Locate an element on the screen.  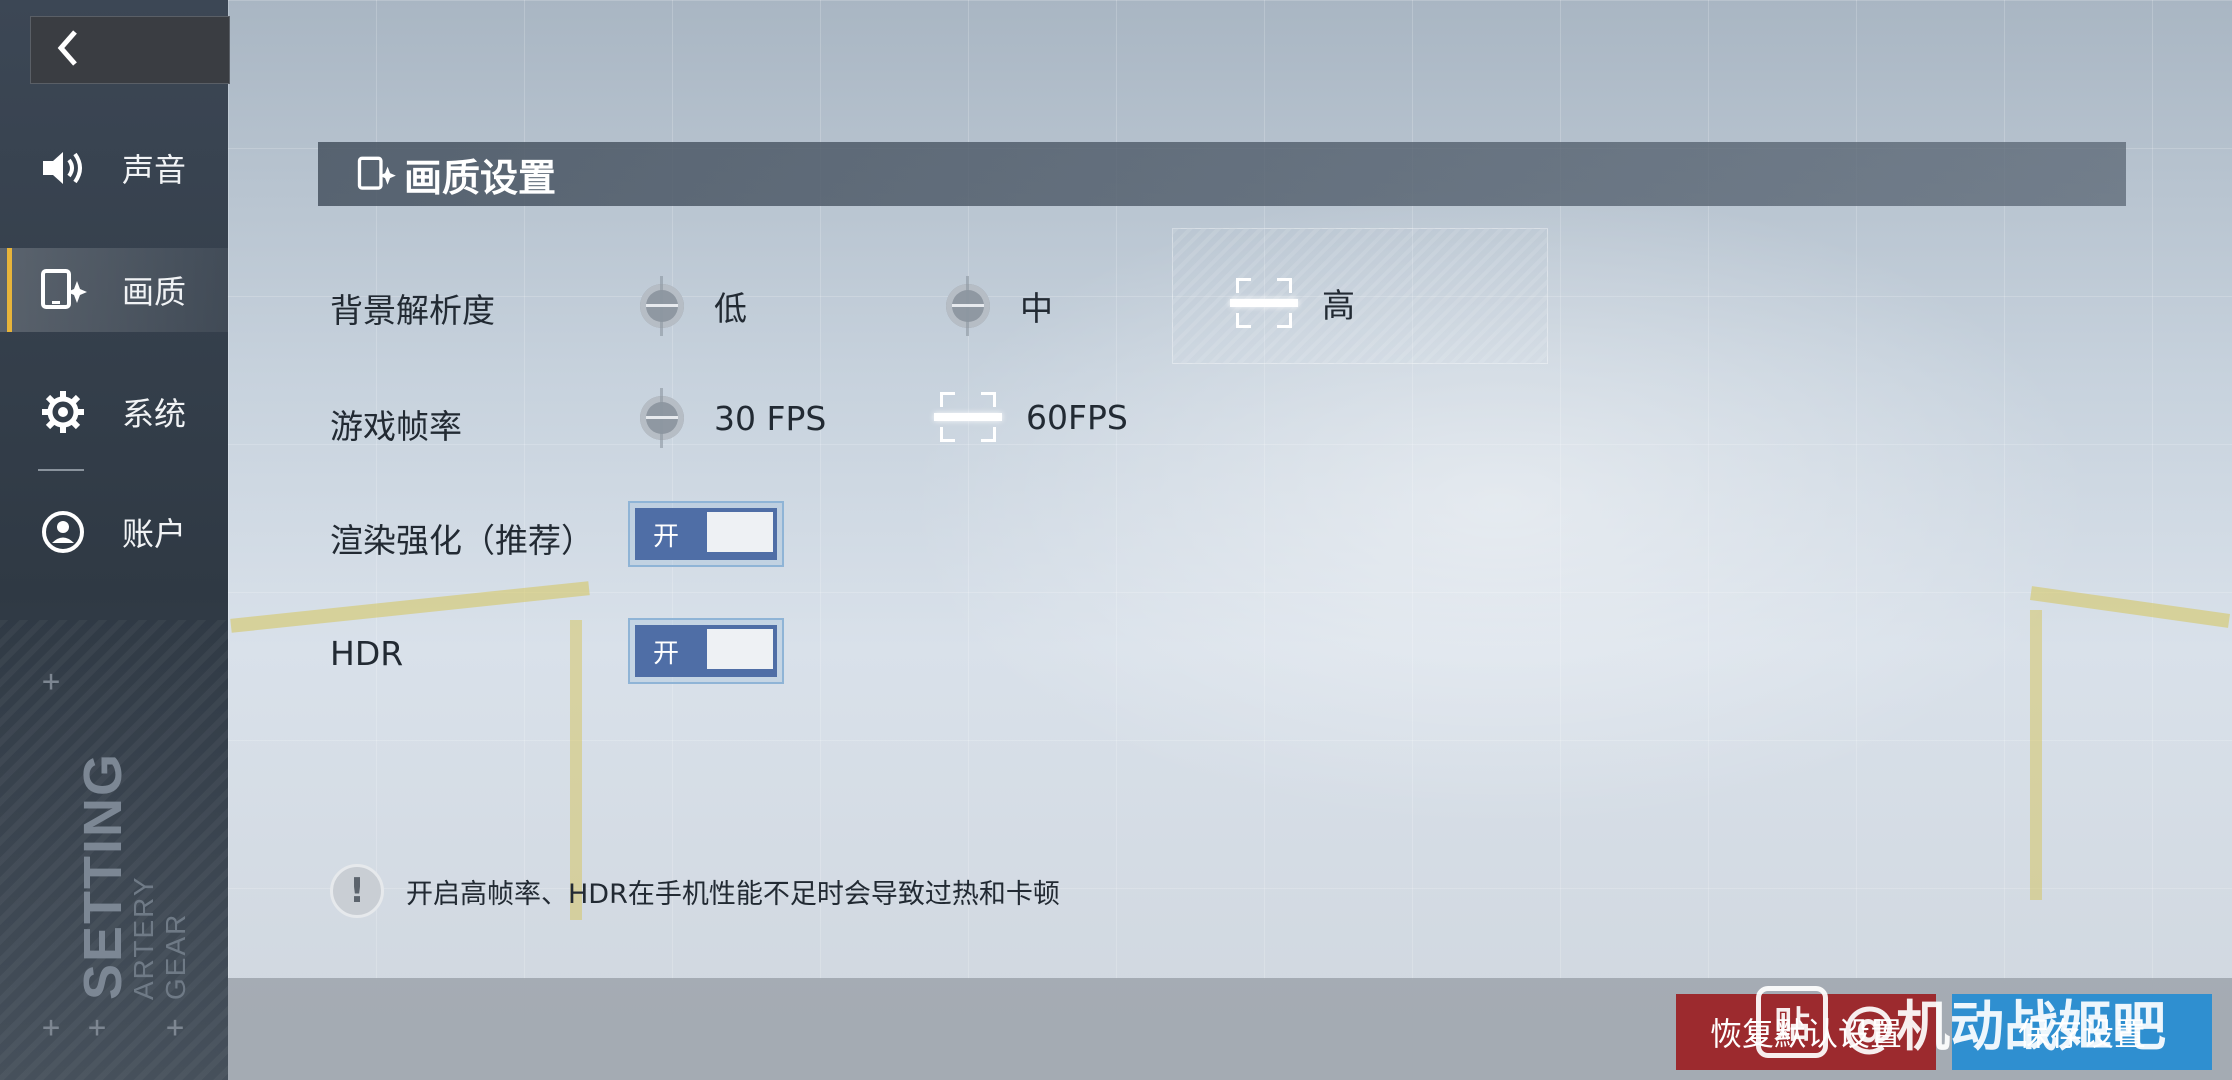
sidebar-item-sound: 声音 is located at coordinates (114, 168).